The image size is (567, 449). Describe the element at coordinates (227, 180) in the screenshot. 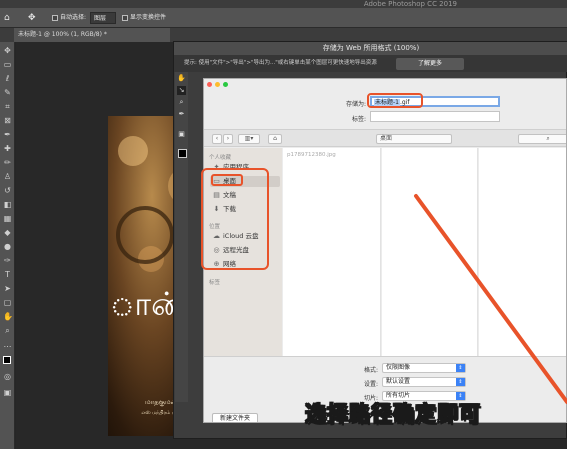

I see `desktop-highlight` at that location.